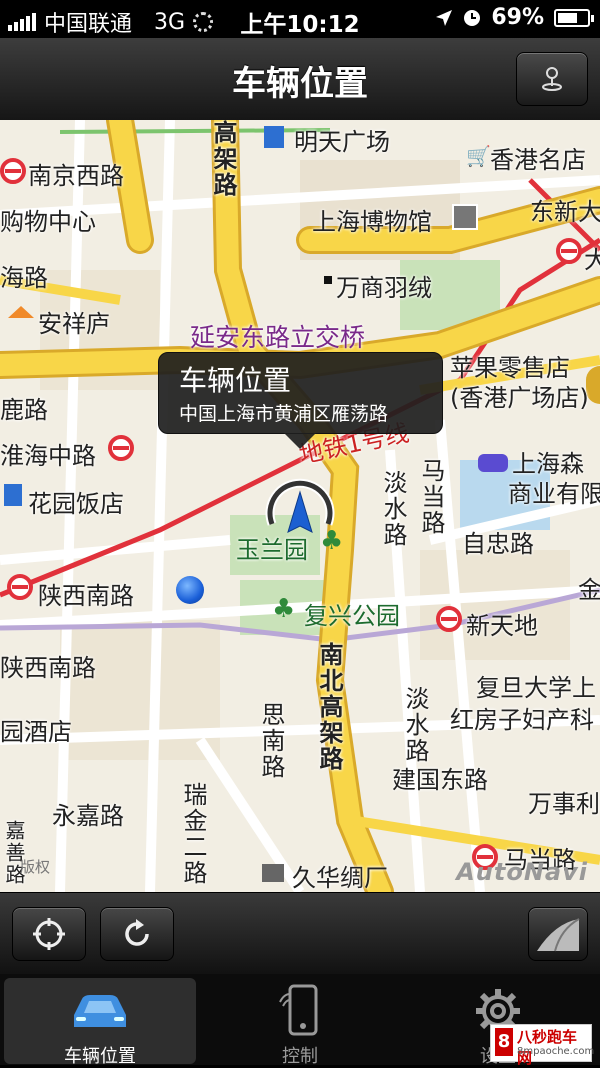 This screenshot has height=1068, width=600. I want to click on map-provider-logo: AutoNavi, so click(522, 872).